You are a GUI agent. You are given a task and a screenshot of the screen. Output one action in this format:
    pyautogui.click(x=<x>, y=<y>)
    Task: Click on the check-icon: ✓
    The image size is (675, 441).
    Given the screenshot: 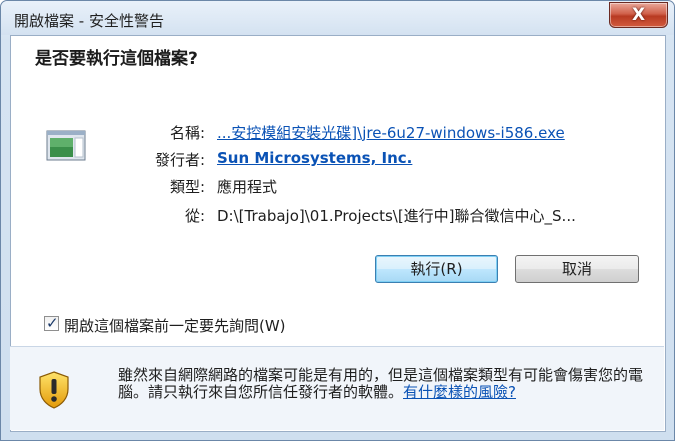 What is the action you would take?
    pyautogui.click(x=52, y=323)
    